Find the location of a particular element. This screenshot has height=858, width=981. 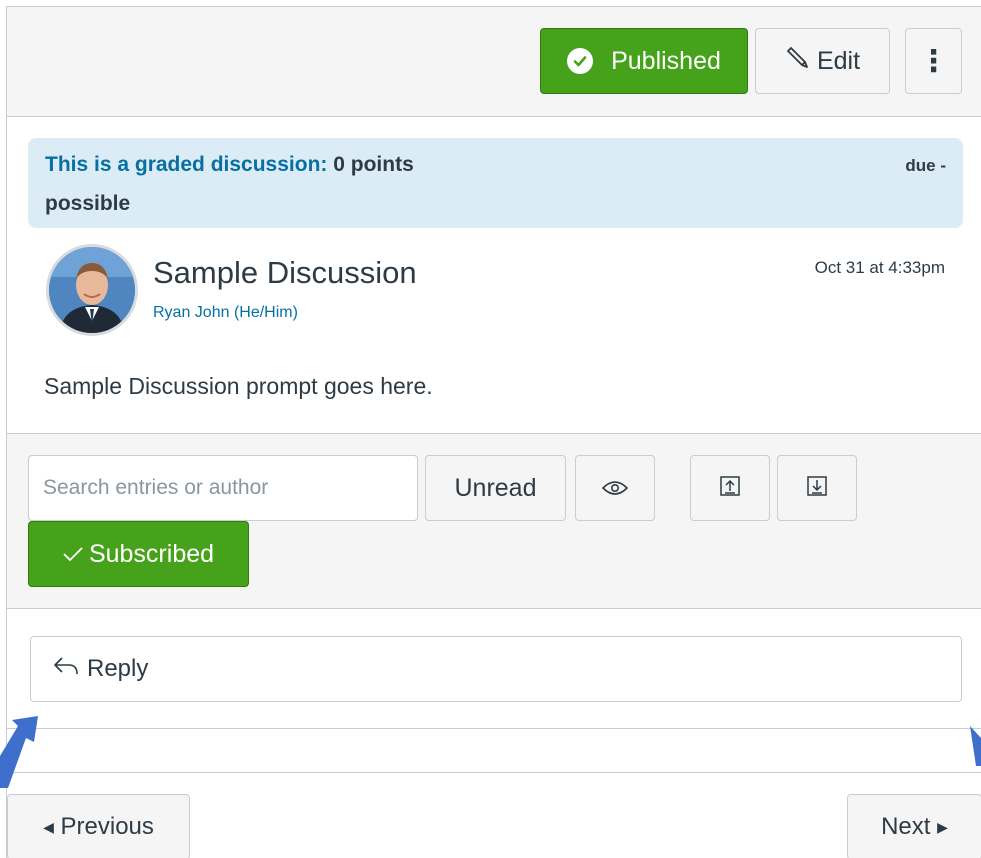

download-arrow-icon is located at coordinates (817, 488).